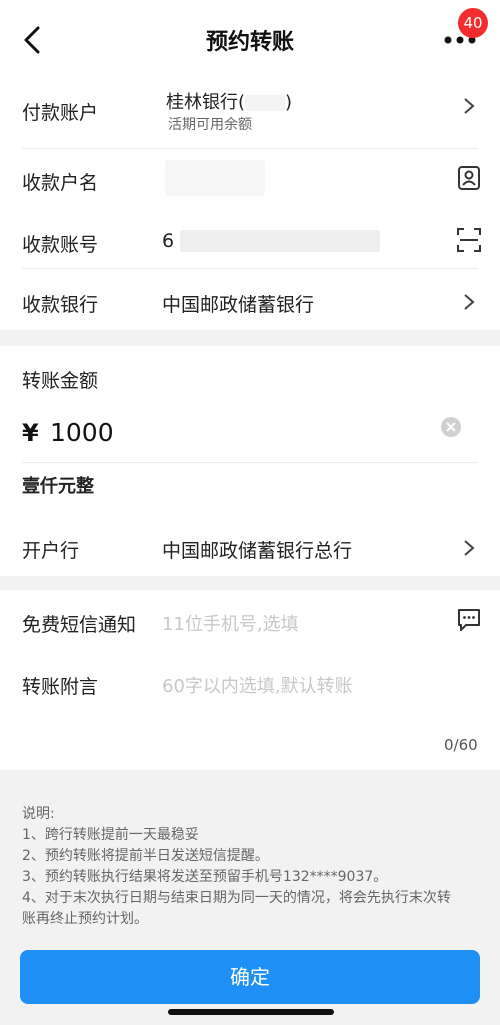 The image size is (500, 1025). I want to click on amount-in-words: 壹仟元整, so click(58, 486).